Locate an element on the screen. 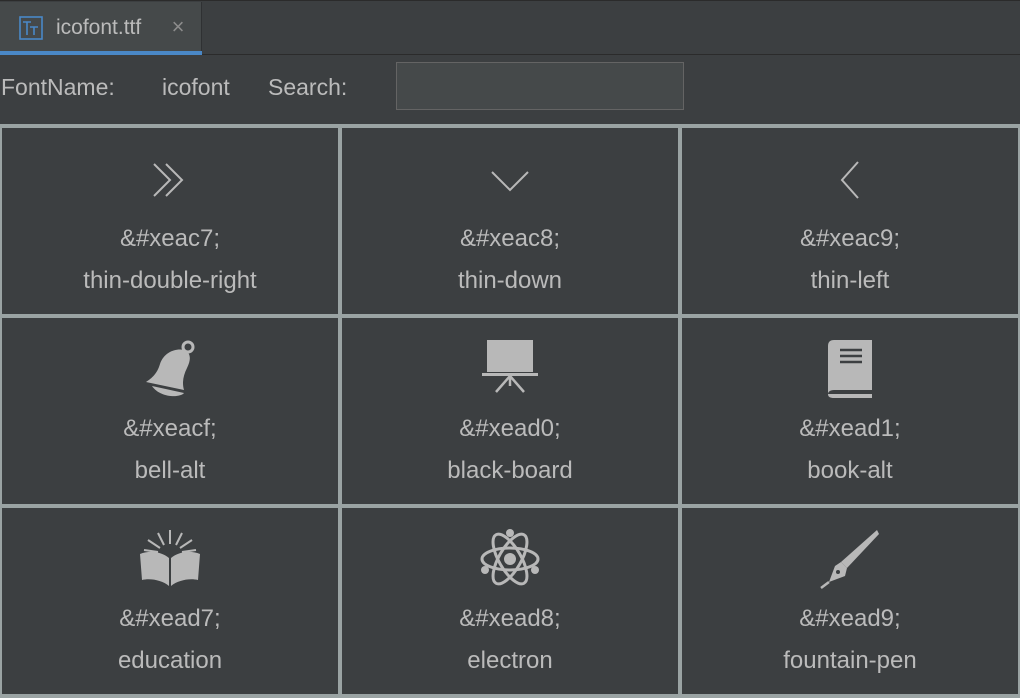  glyph-cell: &#xead1; book-alt is located at coordinates (850, 411).